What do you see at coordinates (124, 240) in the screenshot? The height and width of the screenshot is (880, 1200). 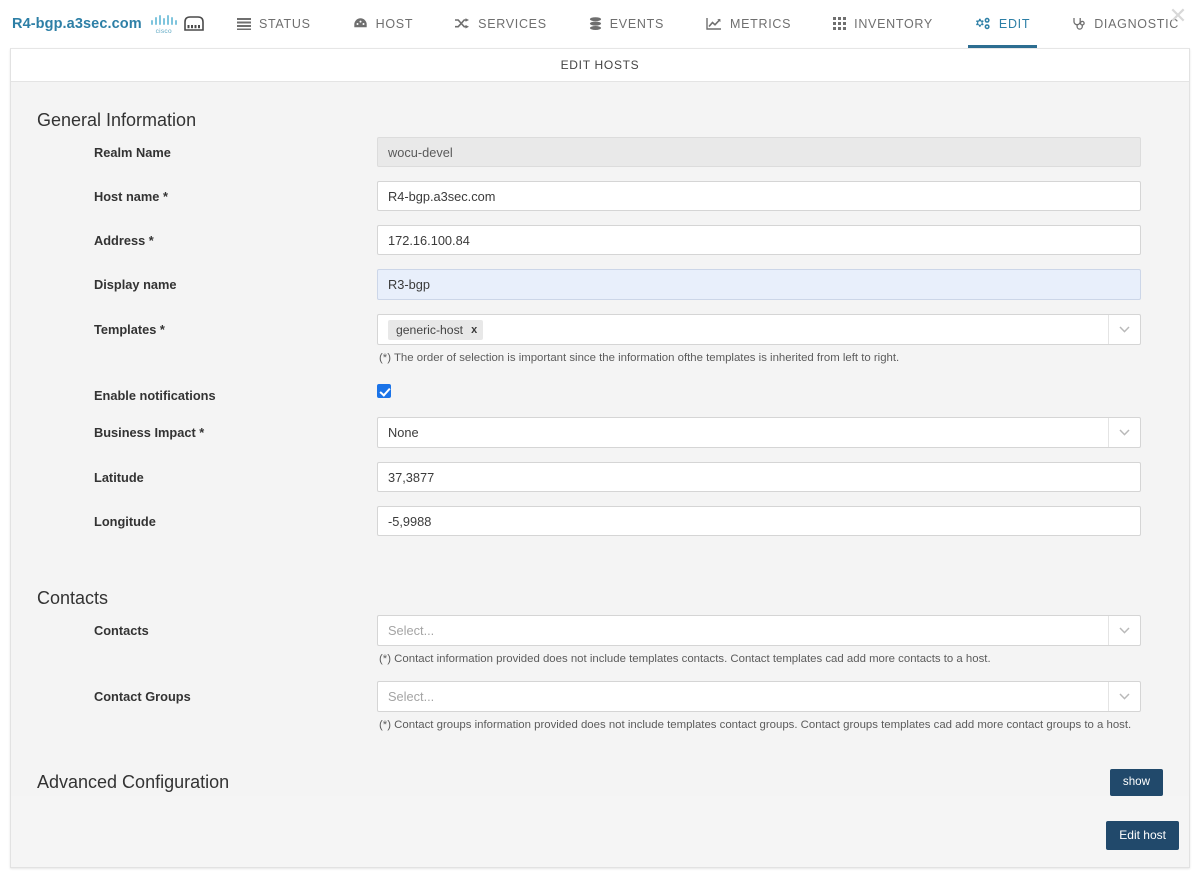 I see `label-address: Address *` at bounding box center [124, 240].